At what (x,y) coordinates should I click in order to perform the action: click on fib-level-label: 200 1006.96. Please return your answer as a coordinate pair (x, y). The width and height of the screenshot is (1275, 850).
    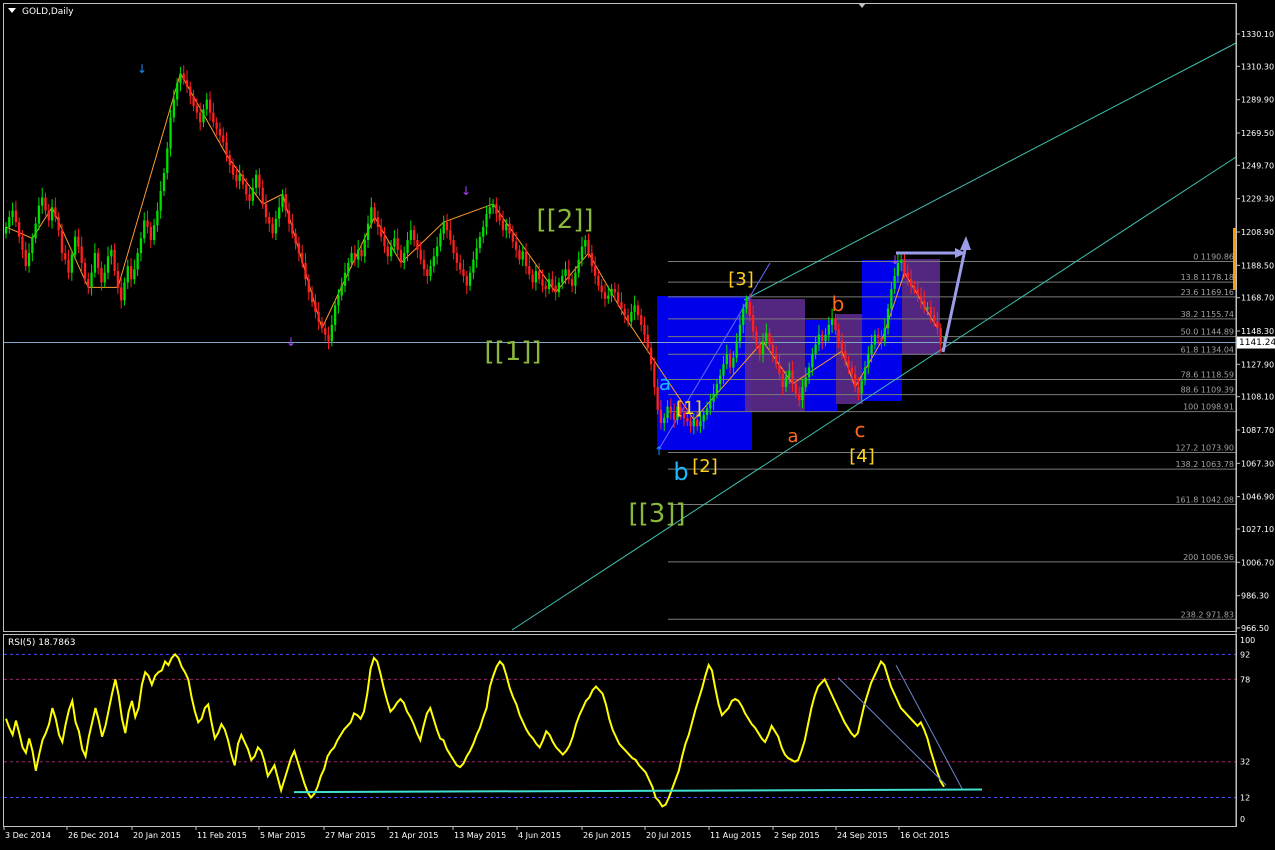
    Looking at the image, I should click on (1208, 557).